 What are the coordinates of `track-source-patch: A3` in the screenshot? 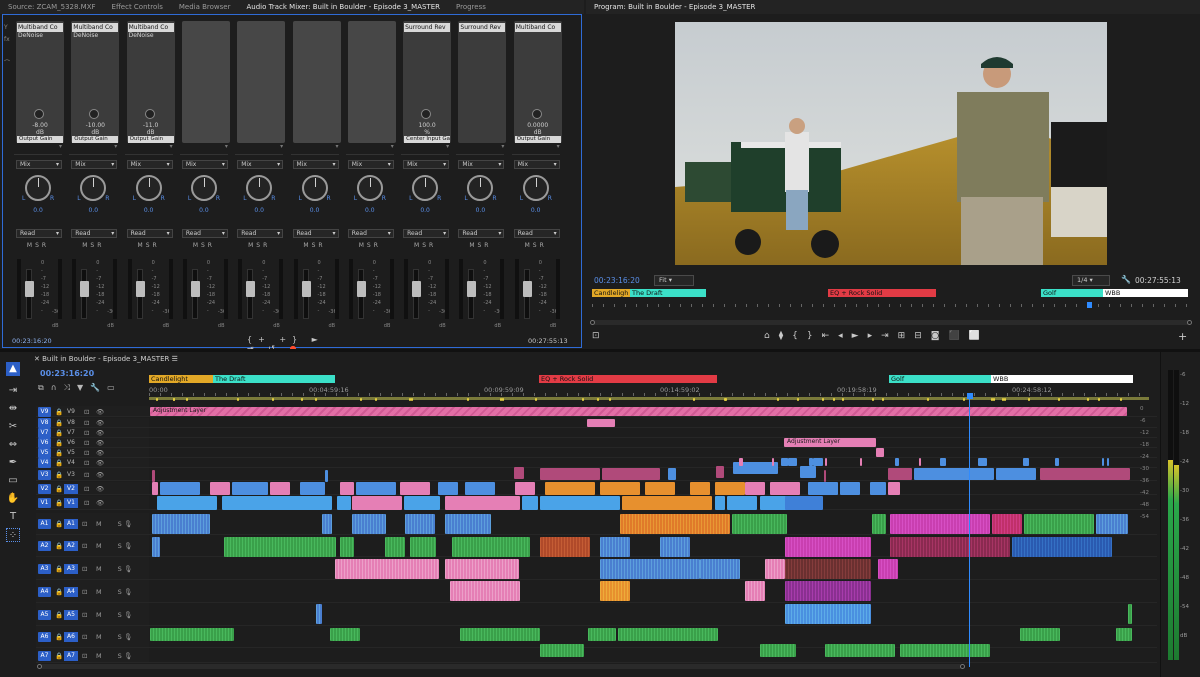 It's located at (44, 568).